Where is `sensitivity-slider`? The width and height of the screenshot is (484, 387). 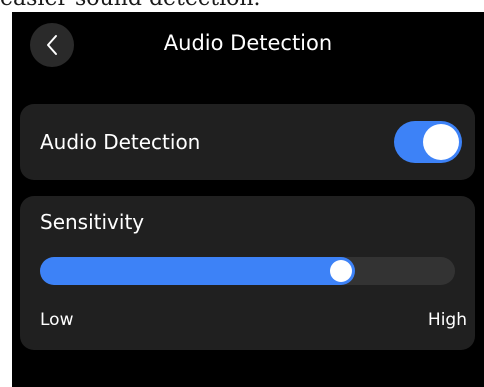 sensitivity-slider is located at coordinates (247, 271).